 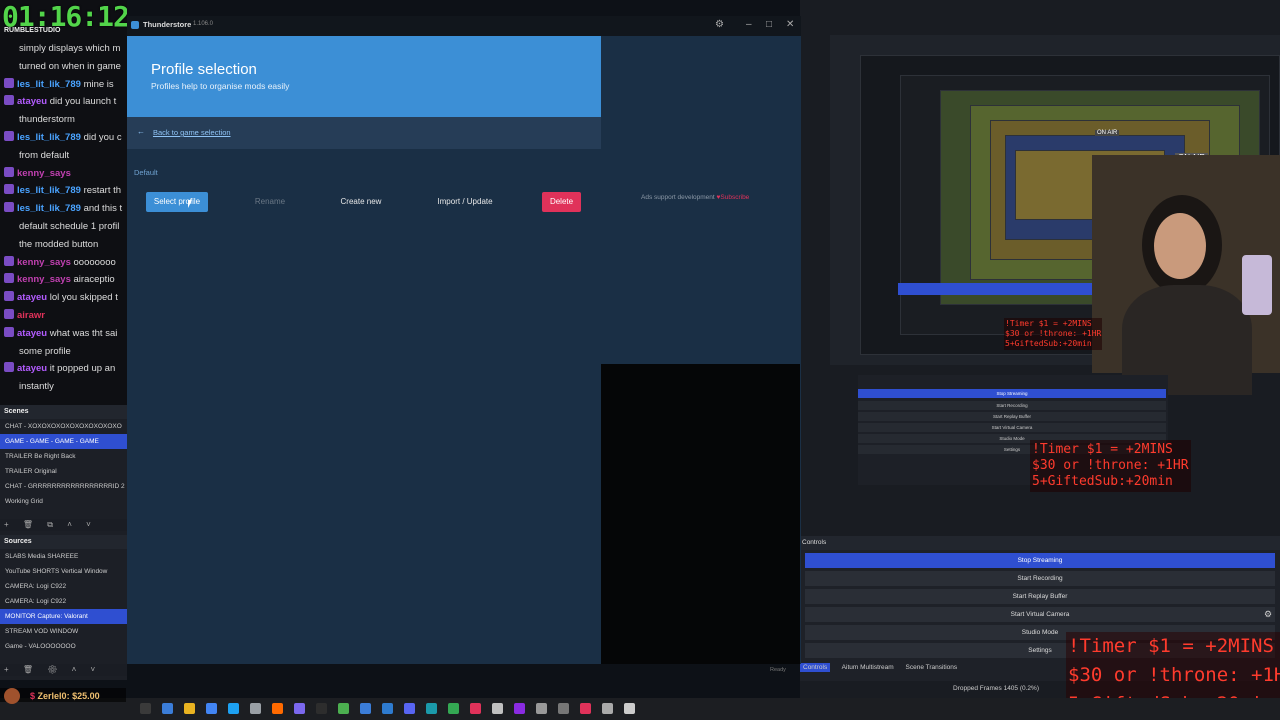 I want to click on app-version: 1.106.0, so click(x=203, y=24).